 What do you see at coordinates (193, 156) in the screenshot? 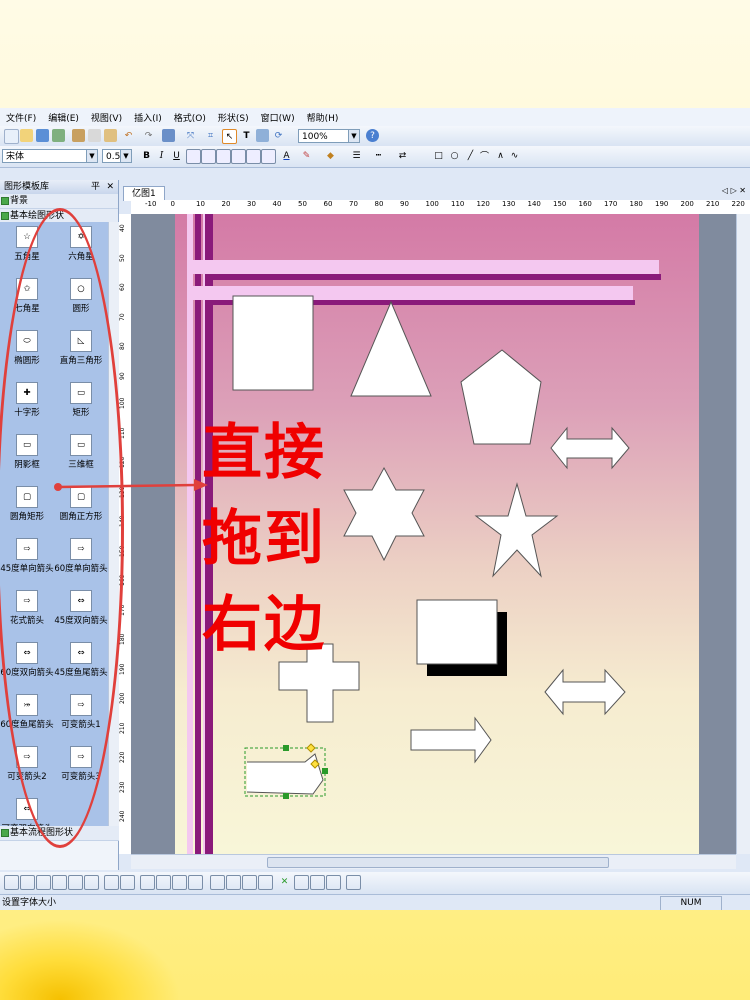
I see `align-left-icon` at bounding box center [193, 156].